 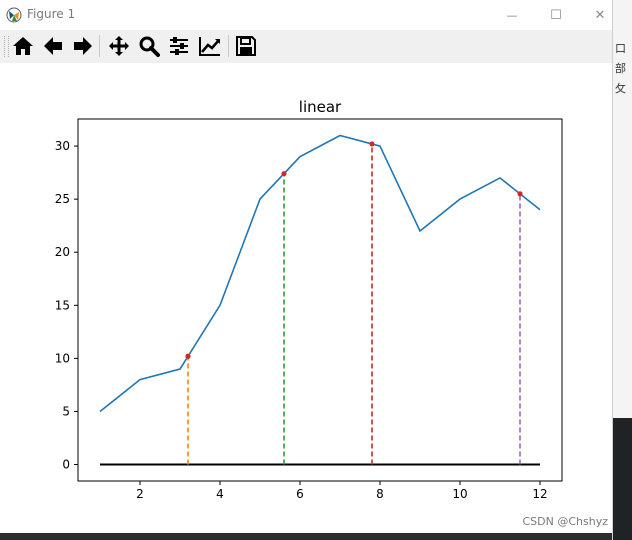 I want to click on save-icon, so click(x=246, y=46).